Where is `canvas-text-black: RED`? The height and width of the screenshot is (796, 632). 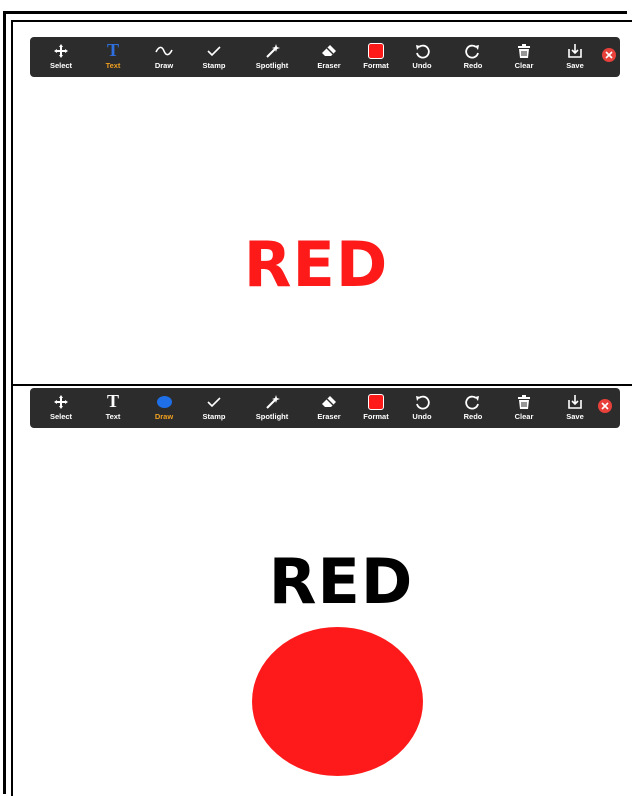
canvas-text-black: RED is located at coordinates (341, 581).